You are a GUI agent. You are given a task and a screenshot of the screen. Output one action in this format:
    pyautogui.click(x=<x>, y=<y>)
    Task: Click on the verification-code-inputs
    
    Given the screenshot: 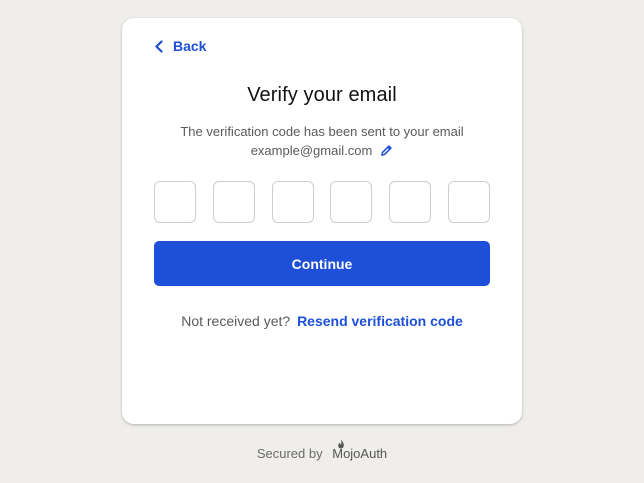 What is the action you would take?
    pyautogui.click(x=322, y=202)
    